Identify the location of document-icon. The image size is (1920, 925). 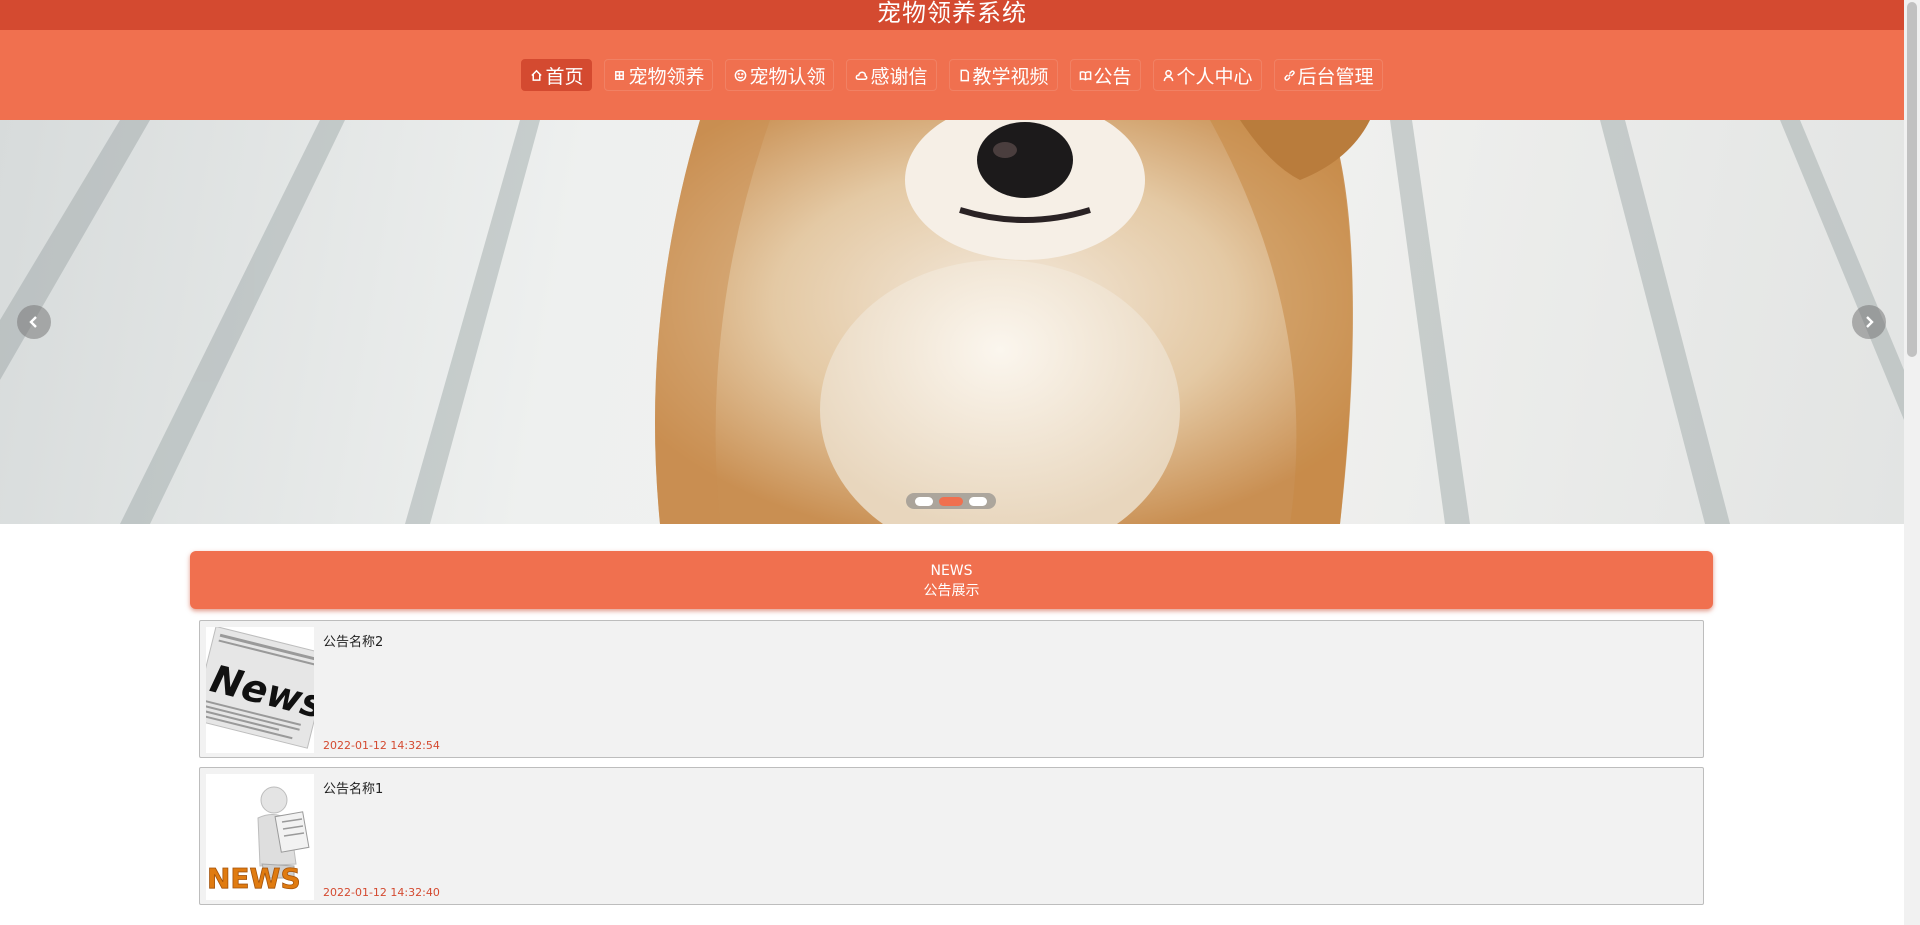
(964, 75).